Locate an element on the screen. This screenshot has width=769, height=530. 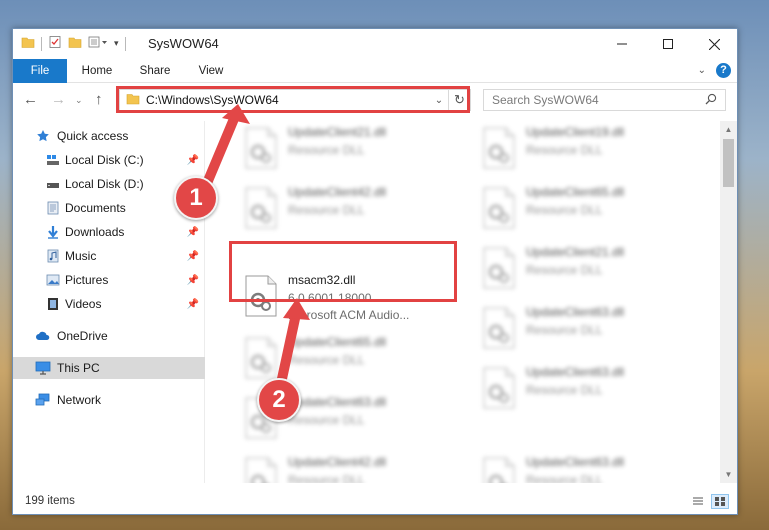
status-bar: 199 items is located at coordinates (375, 501).